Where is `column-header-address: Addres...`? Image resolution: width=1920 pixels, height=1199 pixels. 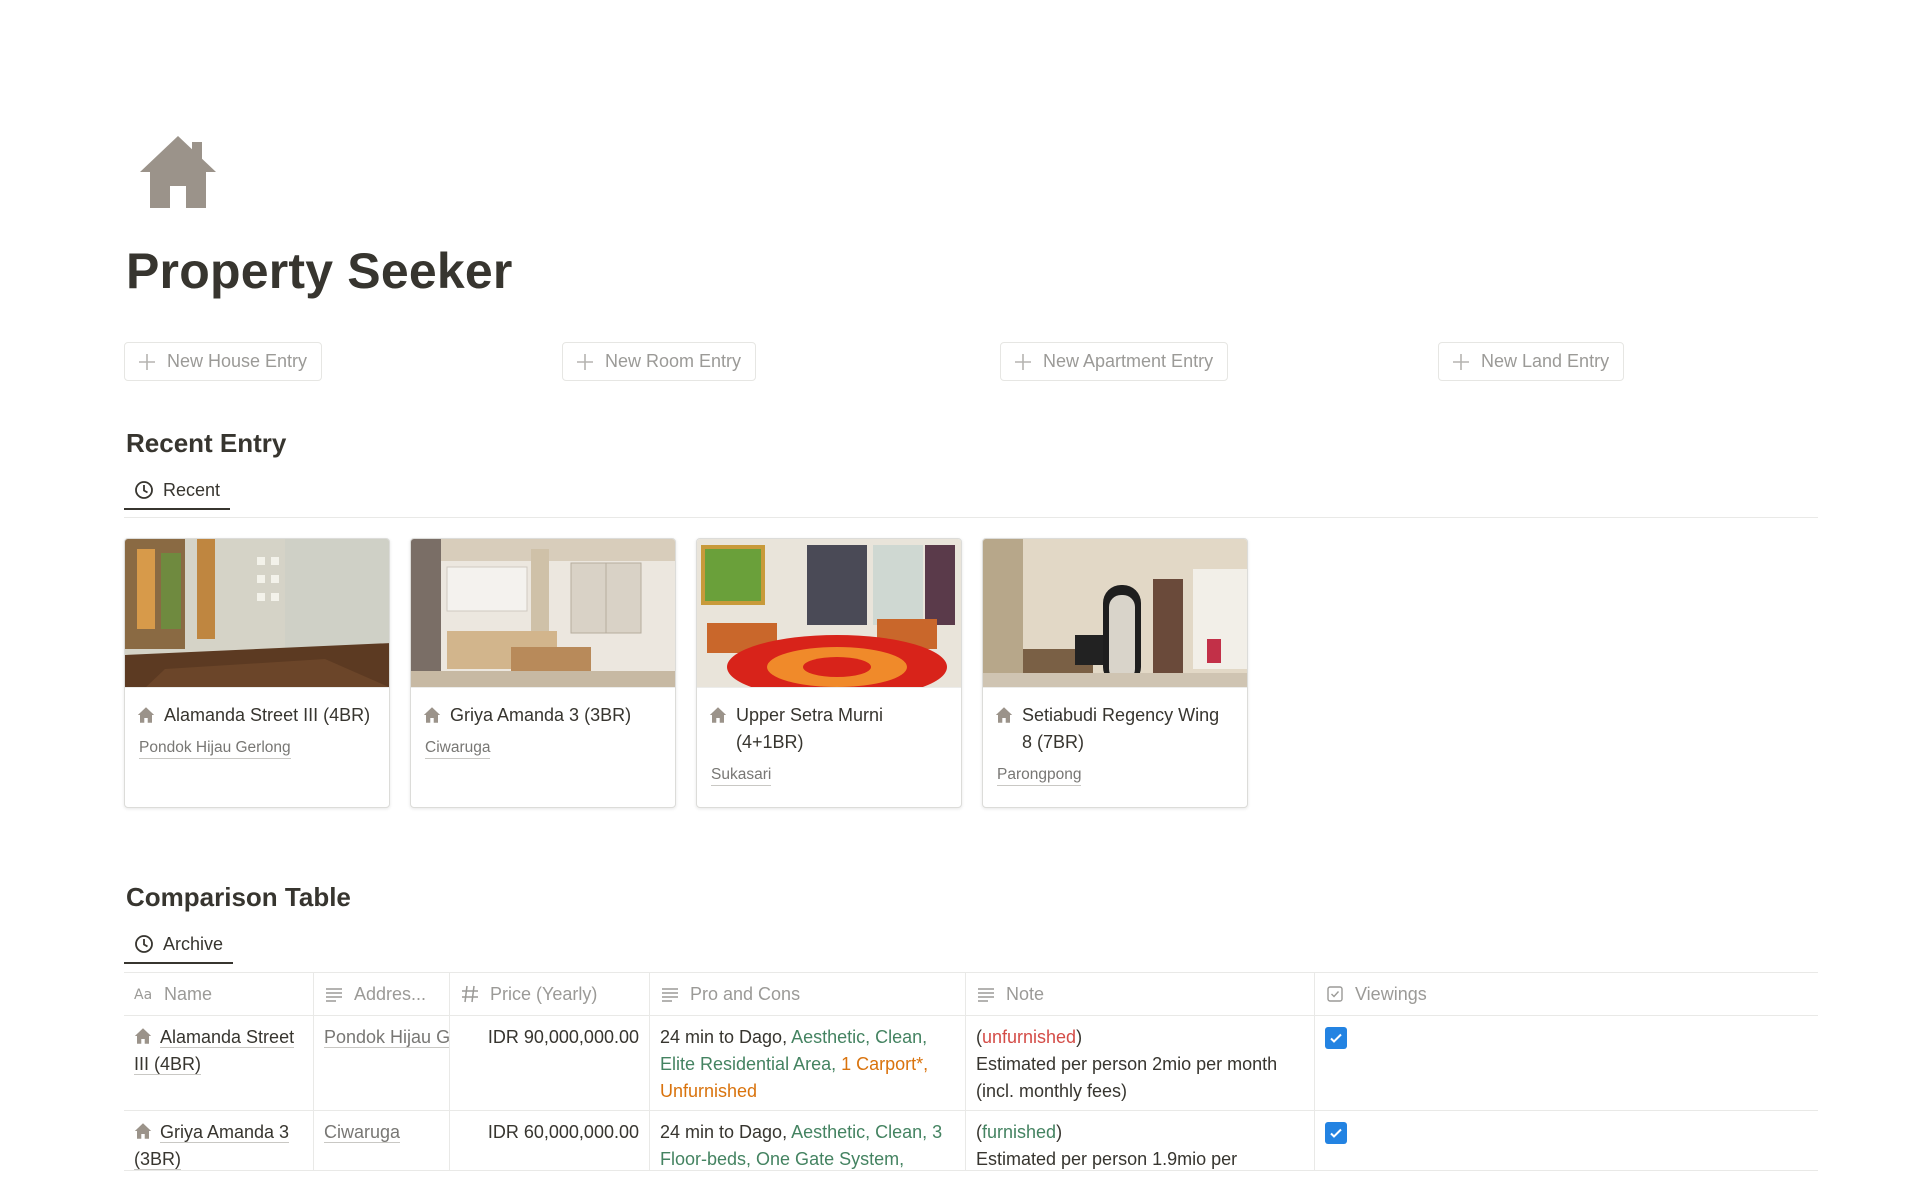 column-header-address: Addres... is located at coordinates (382, 994).